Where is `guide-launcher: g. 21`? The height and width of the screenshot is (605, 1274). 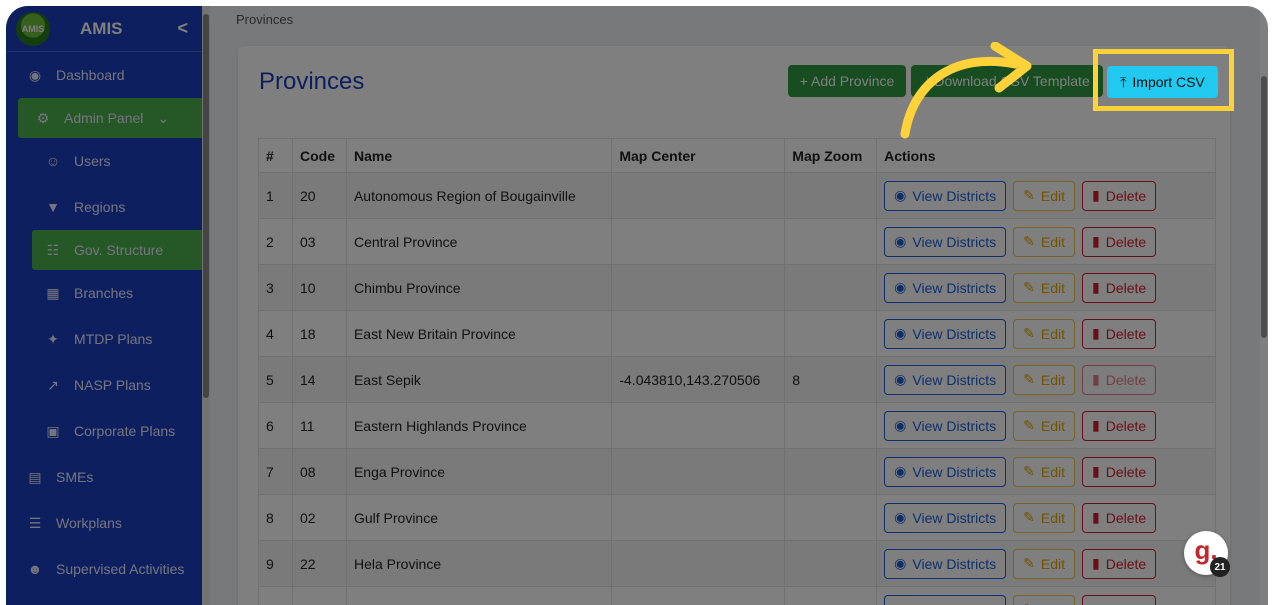
guide-launcher: g. 21 is located at coordinates (1207, 554).